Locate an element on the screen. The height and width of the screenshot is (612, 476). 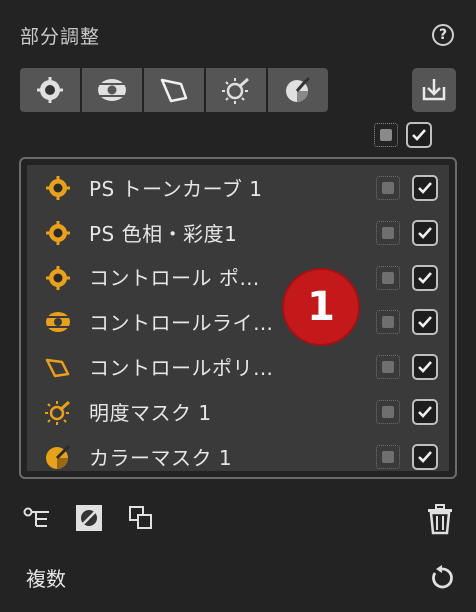
color-mask-tool-button is located at coordinates (298, 90).